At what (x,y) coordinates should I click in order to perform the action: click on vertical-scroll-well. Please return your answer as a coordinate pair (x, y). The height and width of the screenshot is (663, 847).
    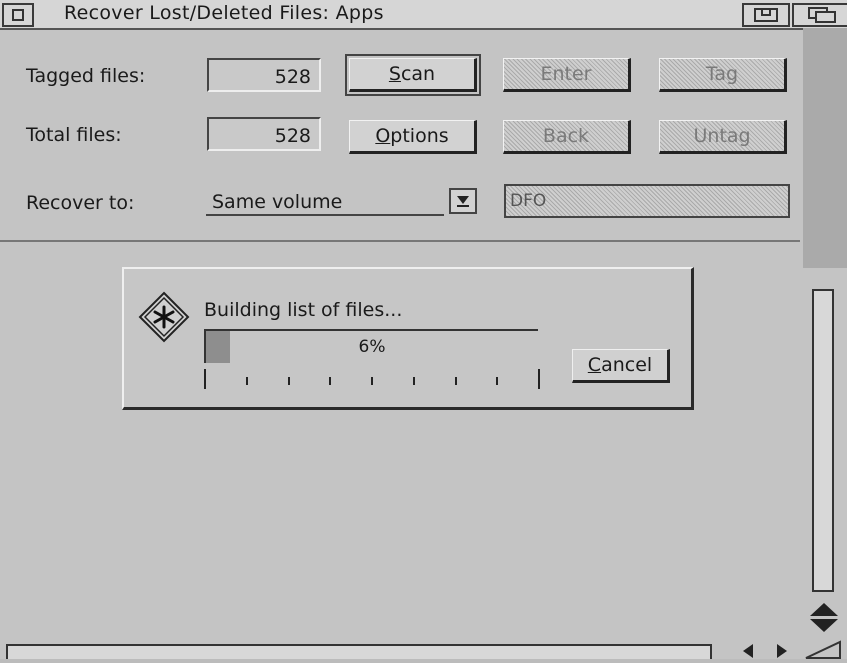
    Looking at the image, I should click on (825, 148).